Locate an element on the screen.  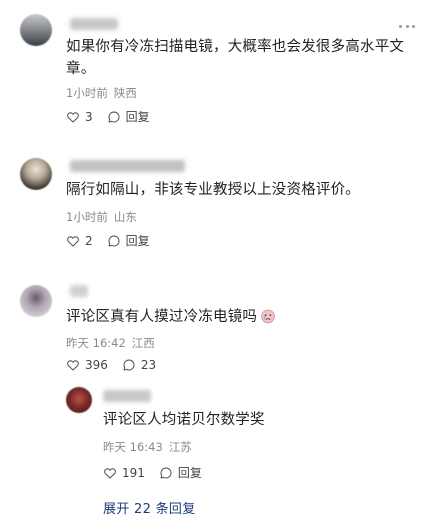
comment-meta: 1小时前 陕西 is located at coordinates (101, 93).